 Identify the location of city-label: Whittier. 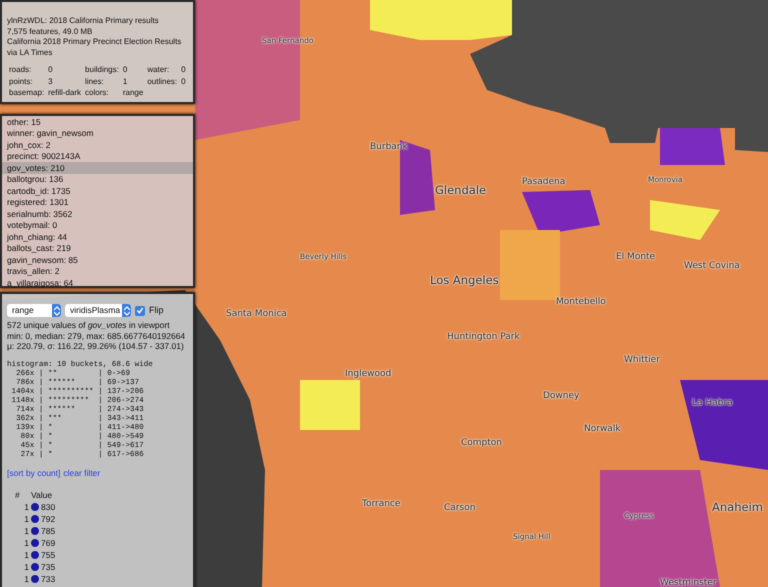
(642, 360).